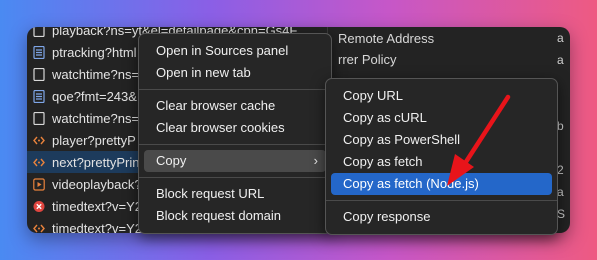  I want to click on menu-item-copy-url: Copy URL, so click(441, 96).